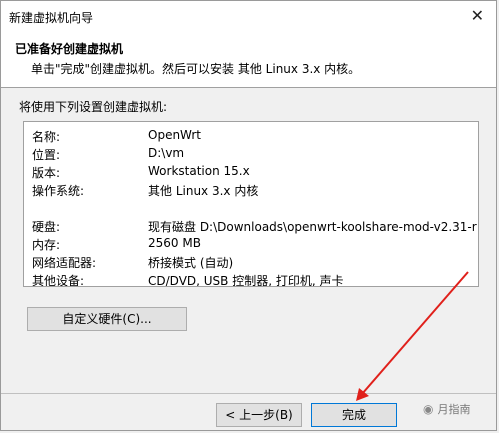 This screenshot has width=499, height=433. Describe the element at coordinates (46, 155) in the screenshot. I see `summary-key: 位置:` at that location.